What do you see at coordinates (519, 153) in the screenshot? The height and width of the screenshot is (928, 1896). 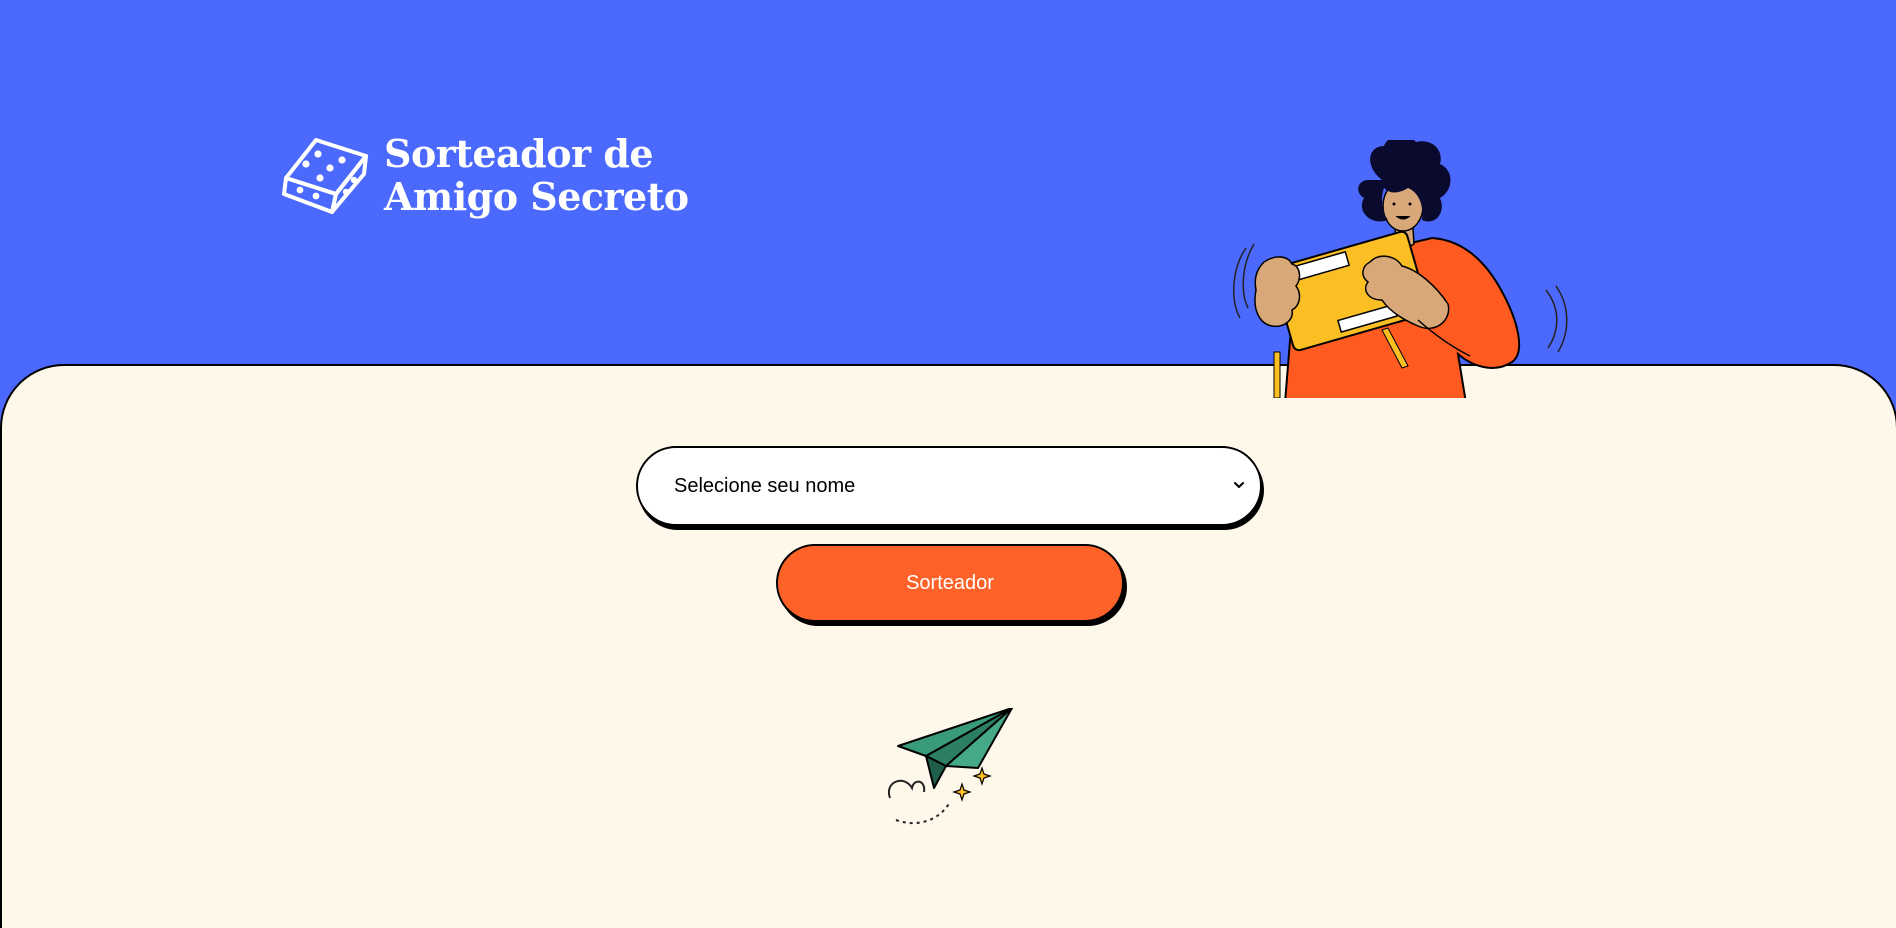 I see `app-title-line-1: Sorteador de` at bounding box center [519, 153].